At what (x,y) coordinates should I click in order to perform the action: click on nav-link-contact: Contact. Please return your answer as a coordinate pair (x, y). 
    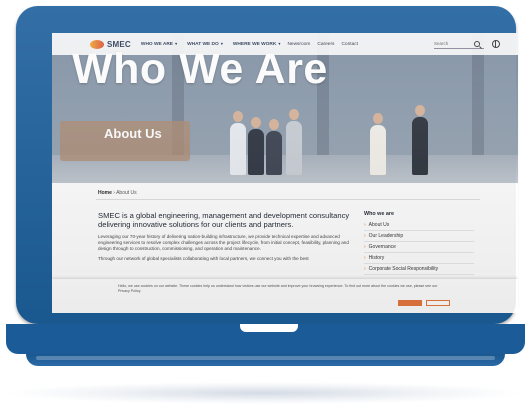
    Looking at the image, I should click on (349, 44).